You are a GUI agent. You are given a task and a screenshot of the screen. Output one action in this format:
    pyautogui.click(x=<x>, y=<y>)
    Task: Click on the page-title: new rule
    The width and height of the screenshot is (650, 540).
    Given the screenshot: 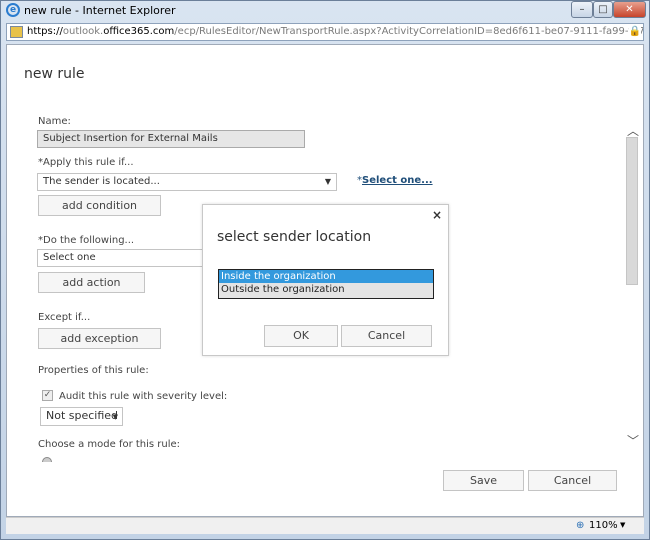 What is the action you would take?
    pyautogui.click(x=54, y=74)
    